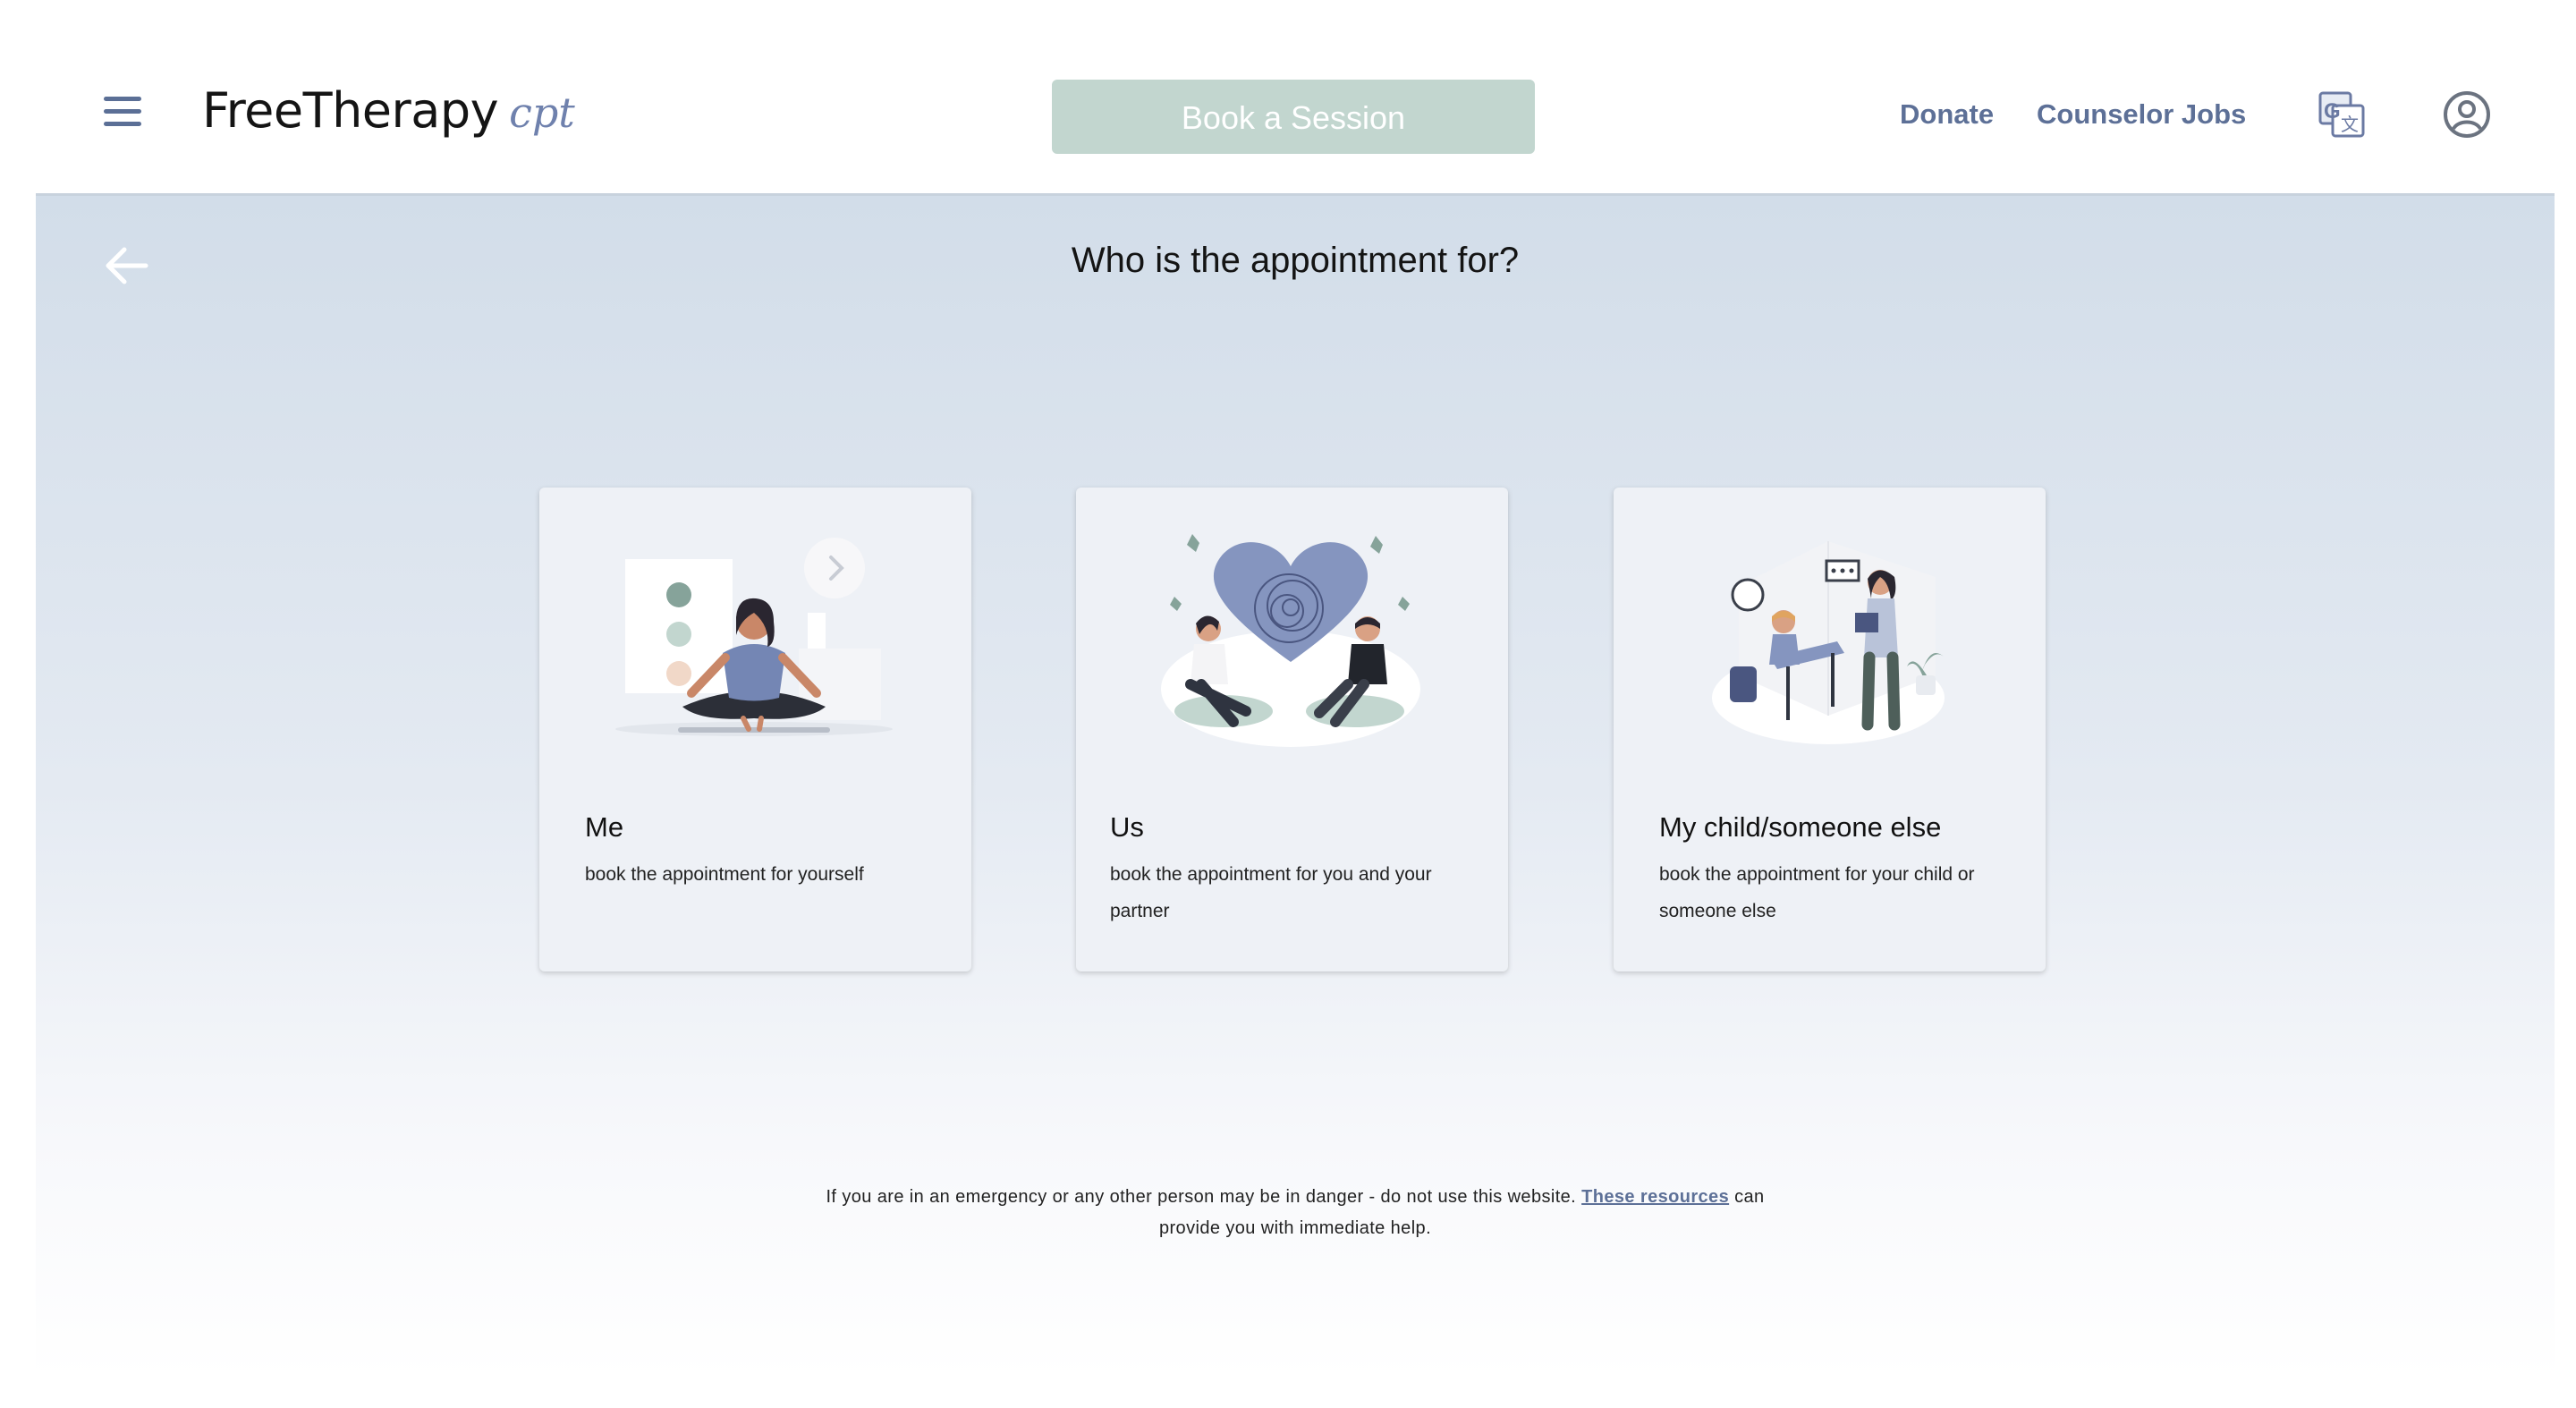  What do you see at coordinates (1800, 827) in the screenshot?
I see `card-title: My child/someone else` at bounding box center [1800, 827].